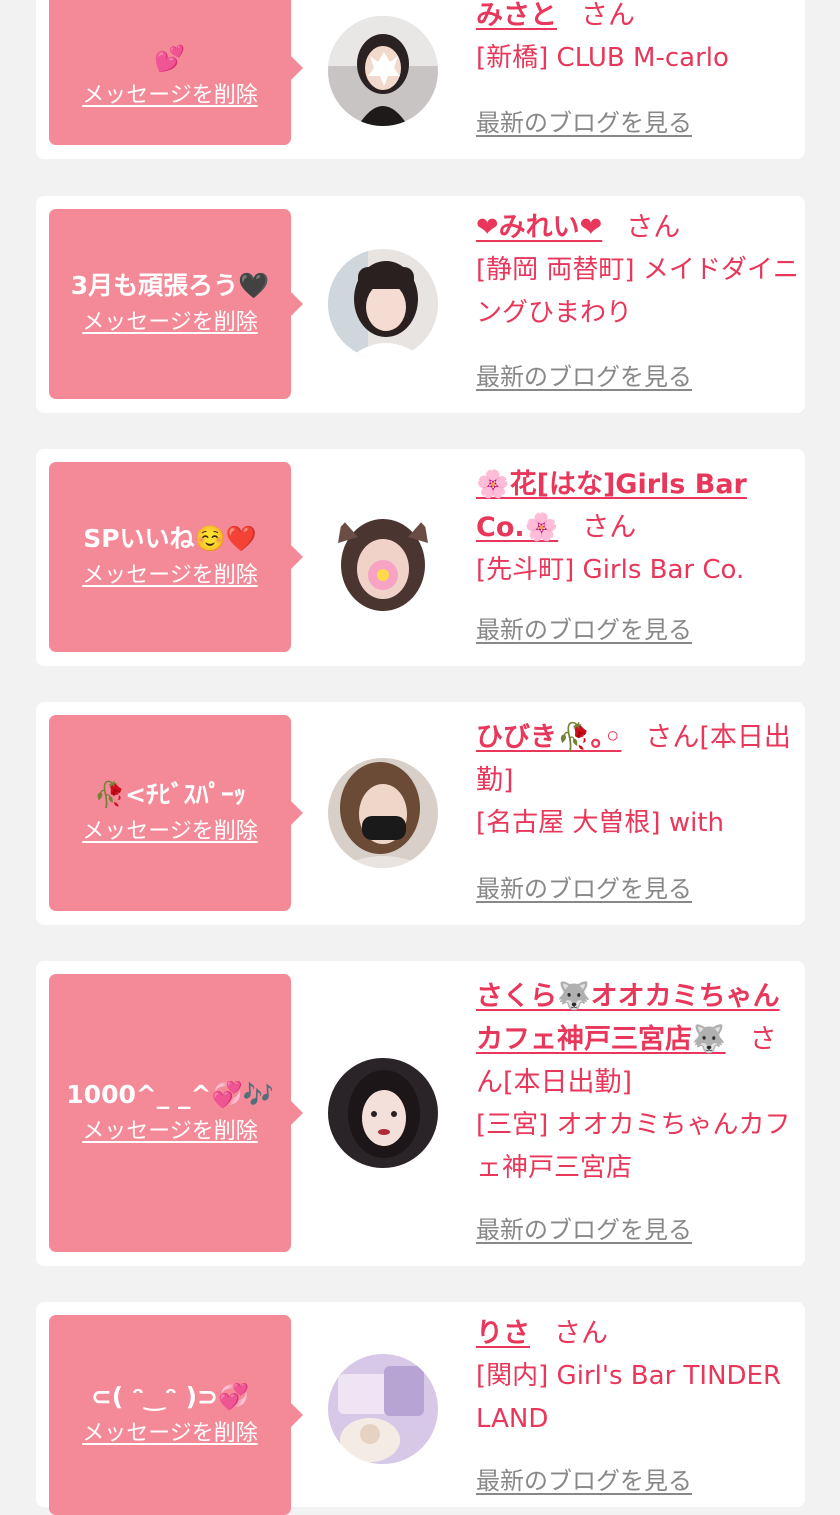 The height and width of the screenshot is (1515, 840). I want to click on cast-name-link: ひびき🥀｡◦, so click(548, 737).